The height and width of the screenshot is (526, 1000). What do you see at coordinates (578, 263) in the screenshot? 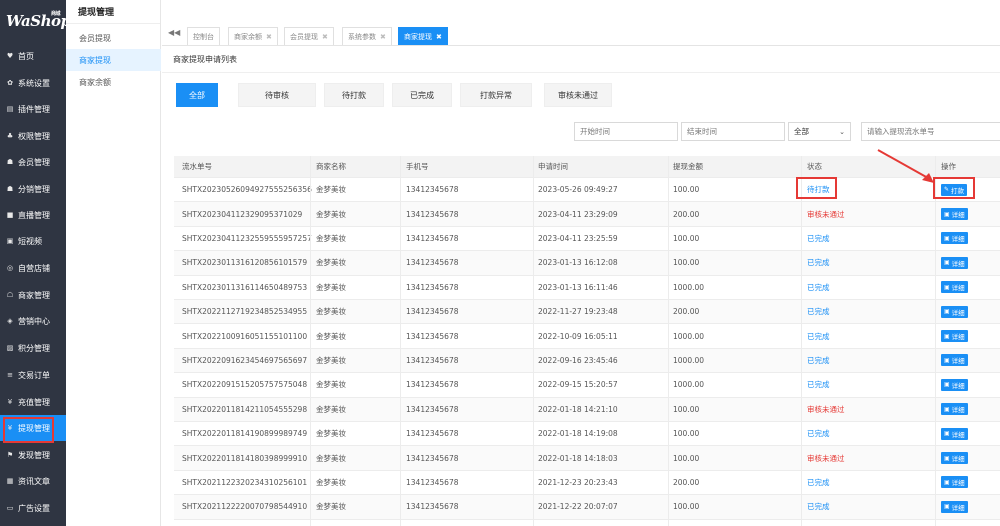
I see `cell-time: 2023-01-13 16:12:08` at bounding box center [578, 263].